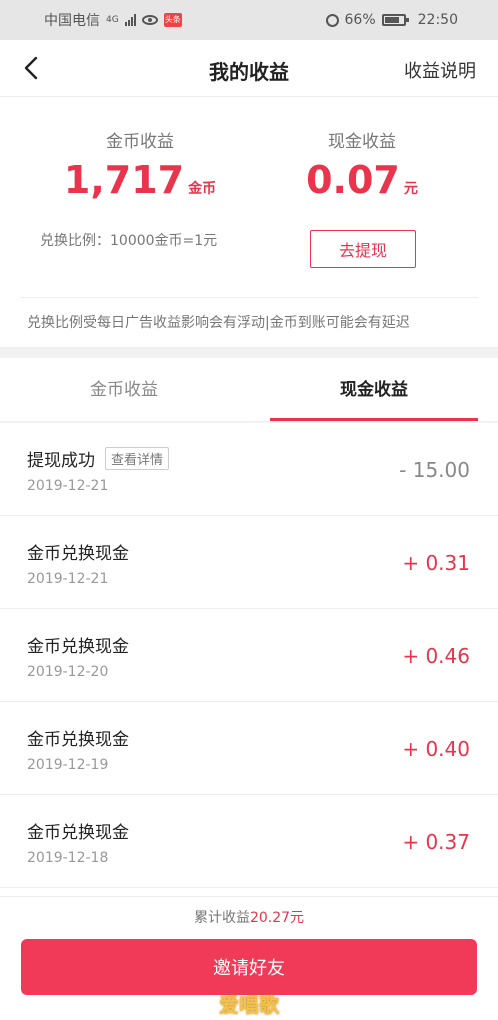  What do you see at coordinates (434, 470) in the screenshot?
I see `record-amount: - 15.00` at bounding box center [434, 470].